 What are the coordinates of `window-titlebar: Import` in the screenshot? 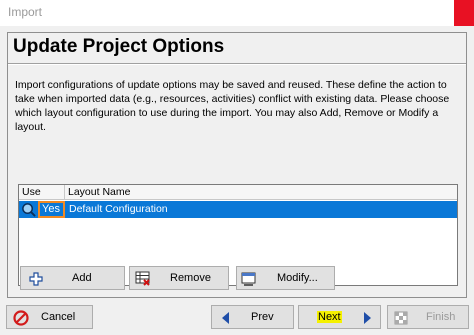 It's located at (237, 13).